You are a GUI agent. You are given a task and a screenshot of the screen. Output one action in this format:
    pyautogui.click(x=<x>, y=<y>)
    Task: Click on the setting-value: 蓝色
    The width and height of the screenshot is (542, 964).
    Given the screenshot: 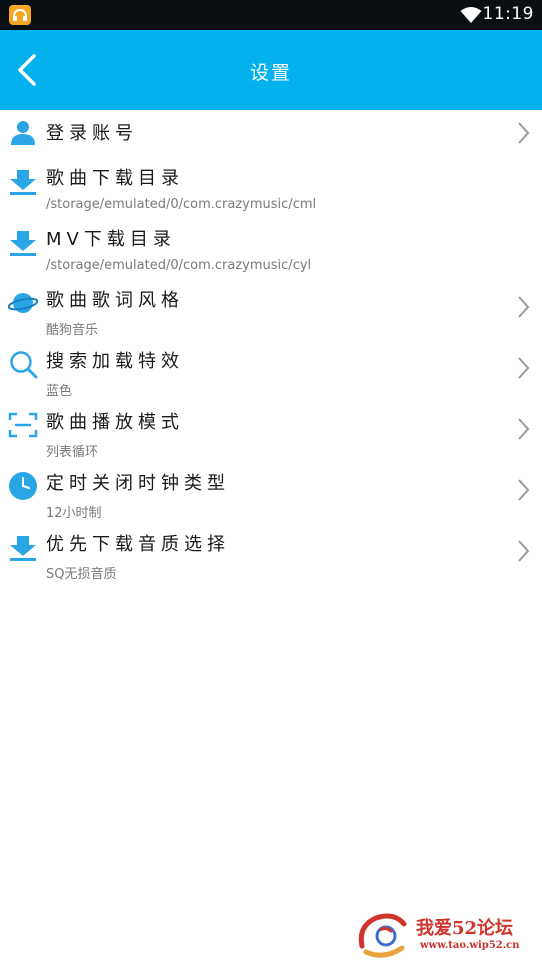 What is the action you would take?
    pyautogui.click(x=59, y=391)
    